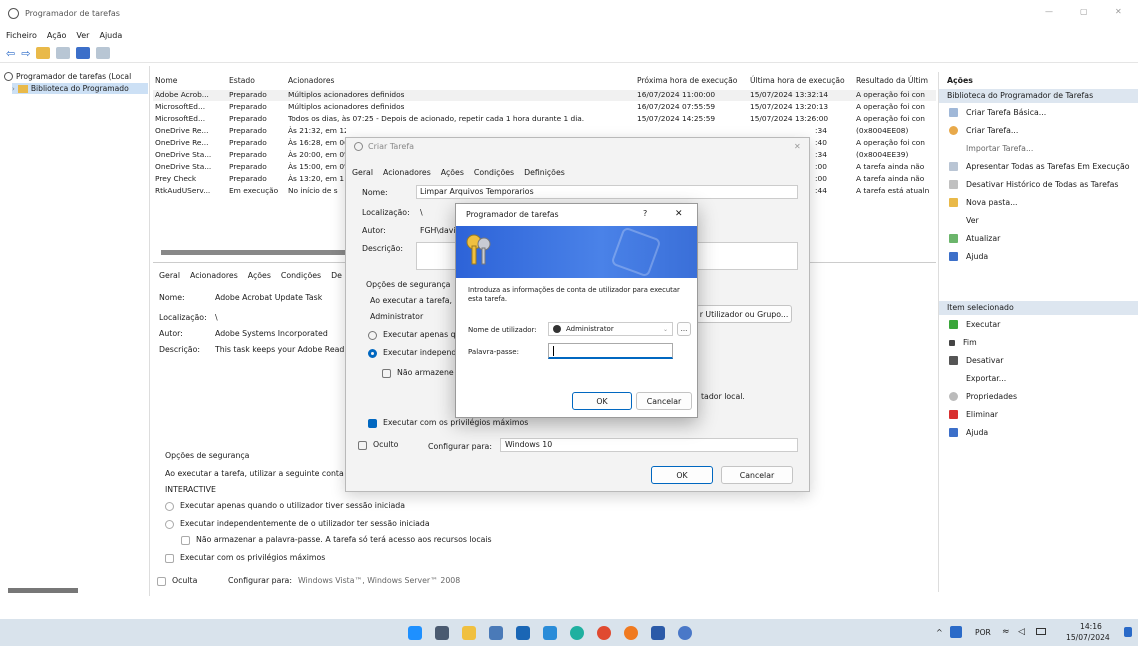 The image size is (1138, 646). Describe the element at coordinates (983, 632) in the screenshot. I see `language-indicator: POR` at that location.